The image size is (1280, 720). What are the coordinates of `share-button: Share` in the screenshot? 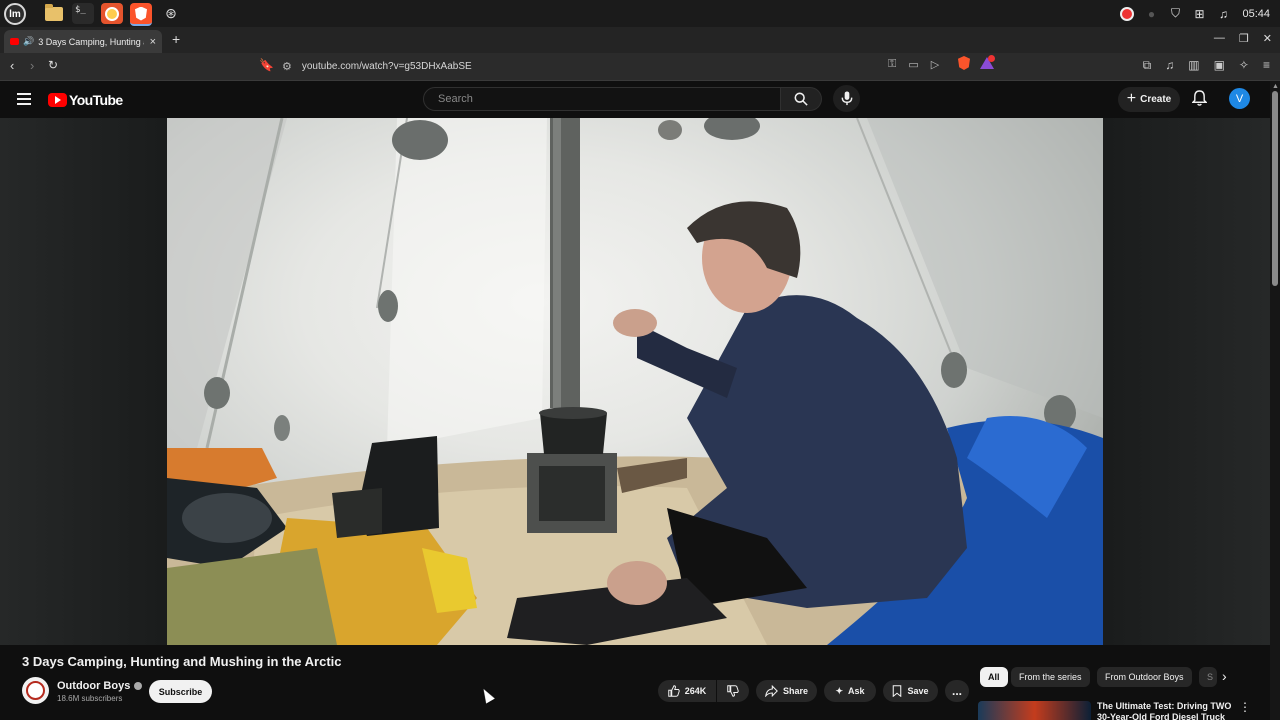 It's located at (786, 691).